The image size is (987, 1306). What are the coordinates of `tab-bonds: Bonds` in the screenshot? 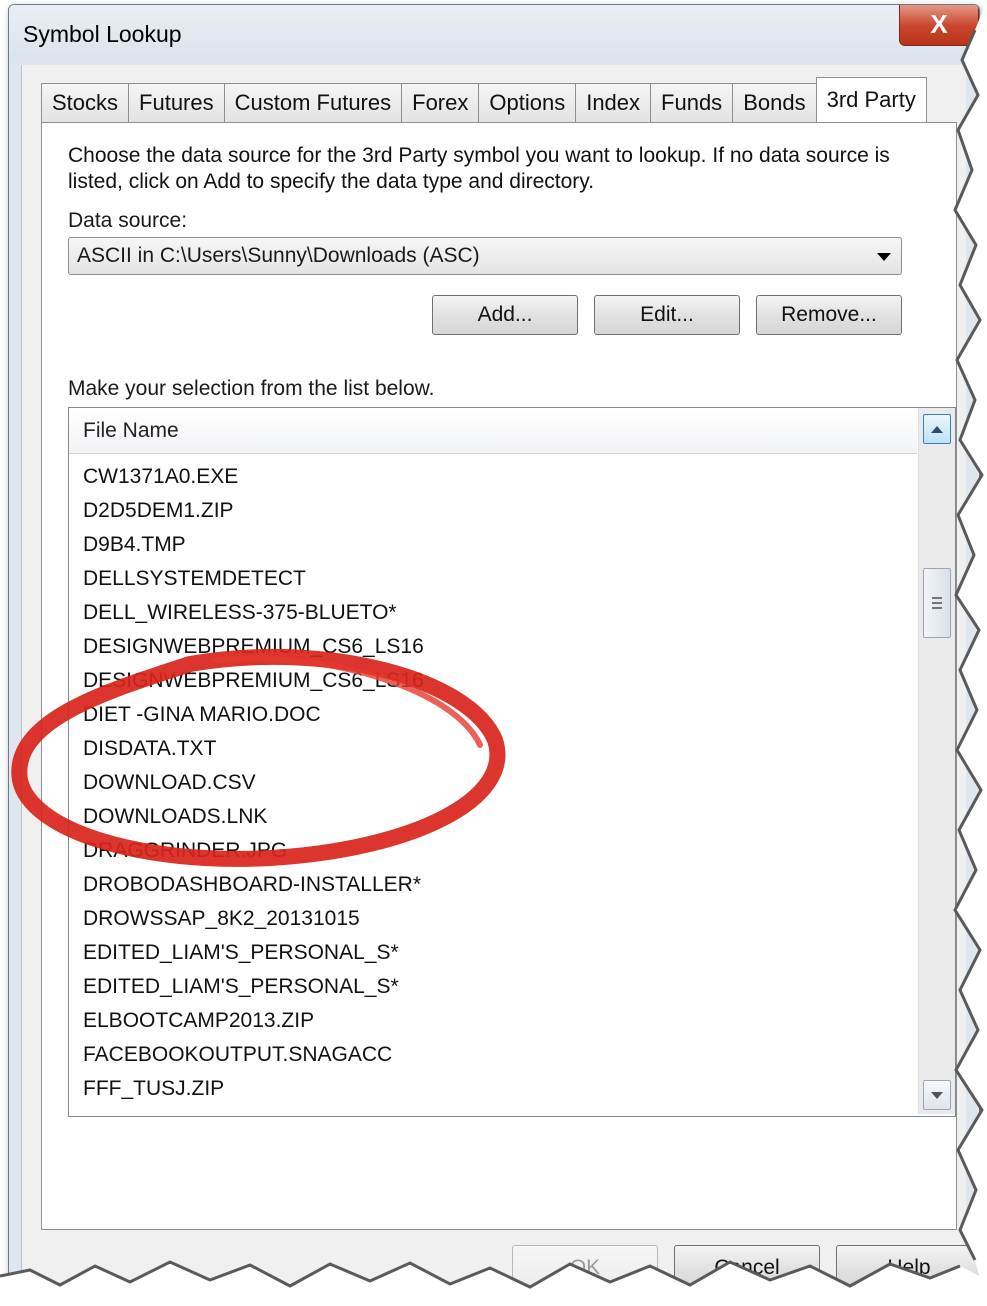 It's located at (774, 102).